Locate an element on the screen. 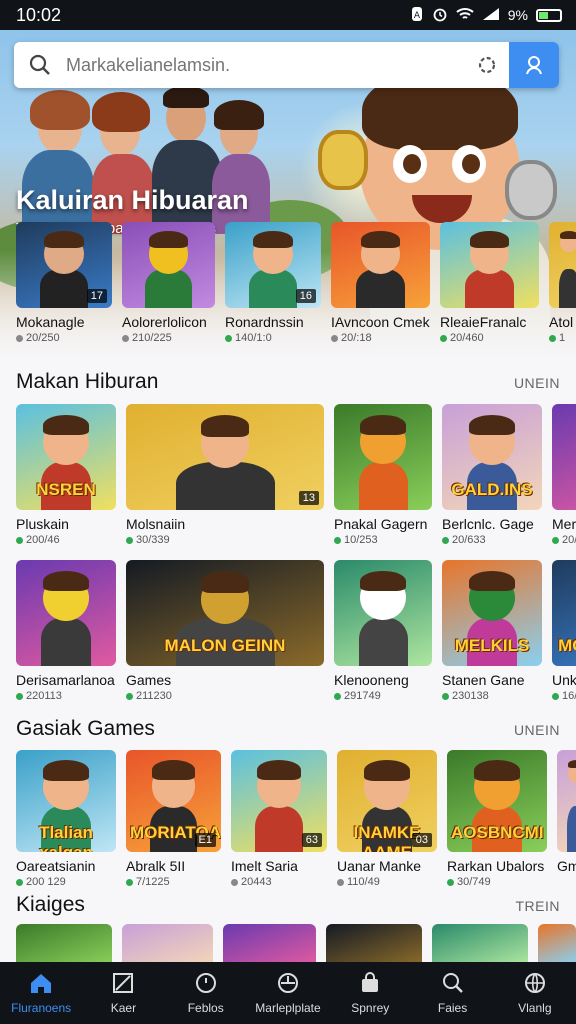 The width and height of the screenshot is (576, 1024). search-input is located at coordinates (265, 65).